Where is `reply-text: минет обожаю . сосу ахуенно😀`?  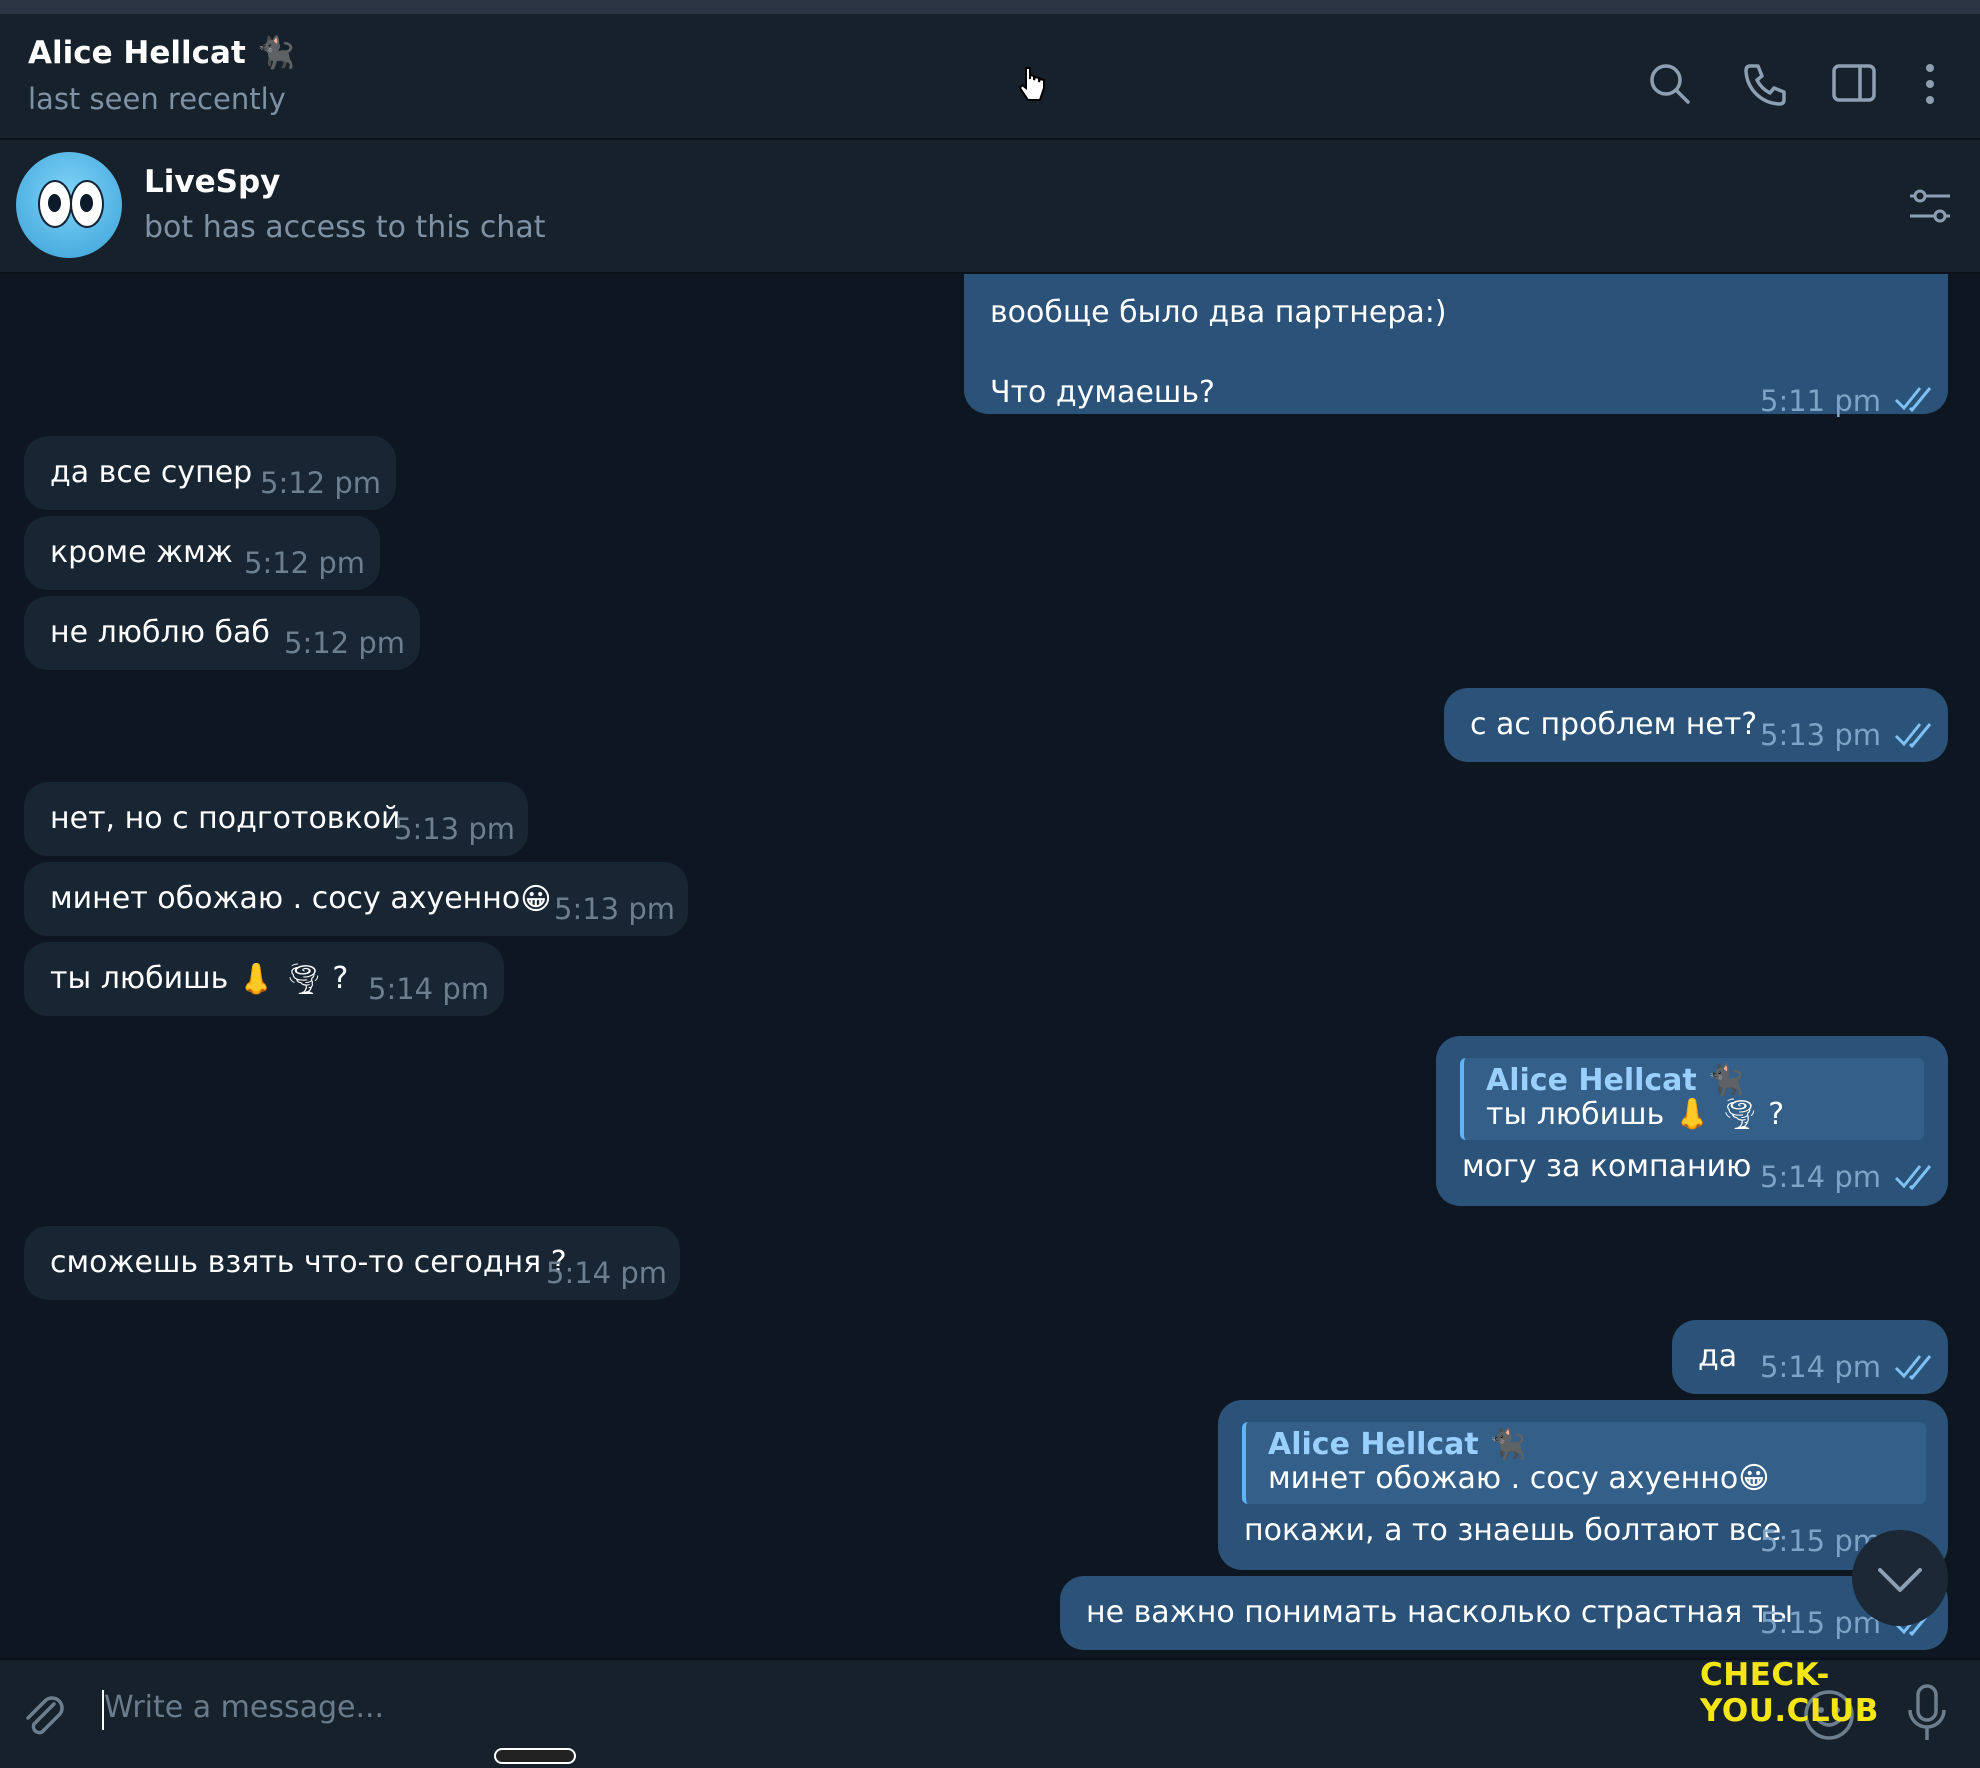
reply-text: минет обожаю . сосу ахуенно😀 is located at coordinates (1519, 1478).